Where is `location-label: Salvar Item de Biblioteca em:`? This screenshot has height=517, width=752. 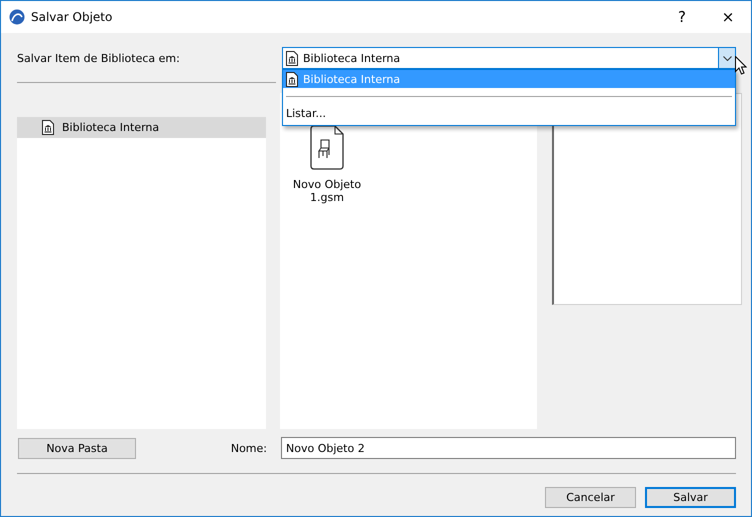 location-label: Salvar Item de Biblioteca em: is located at coordinates (99, 58).